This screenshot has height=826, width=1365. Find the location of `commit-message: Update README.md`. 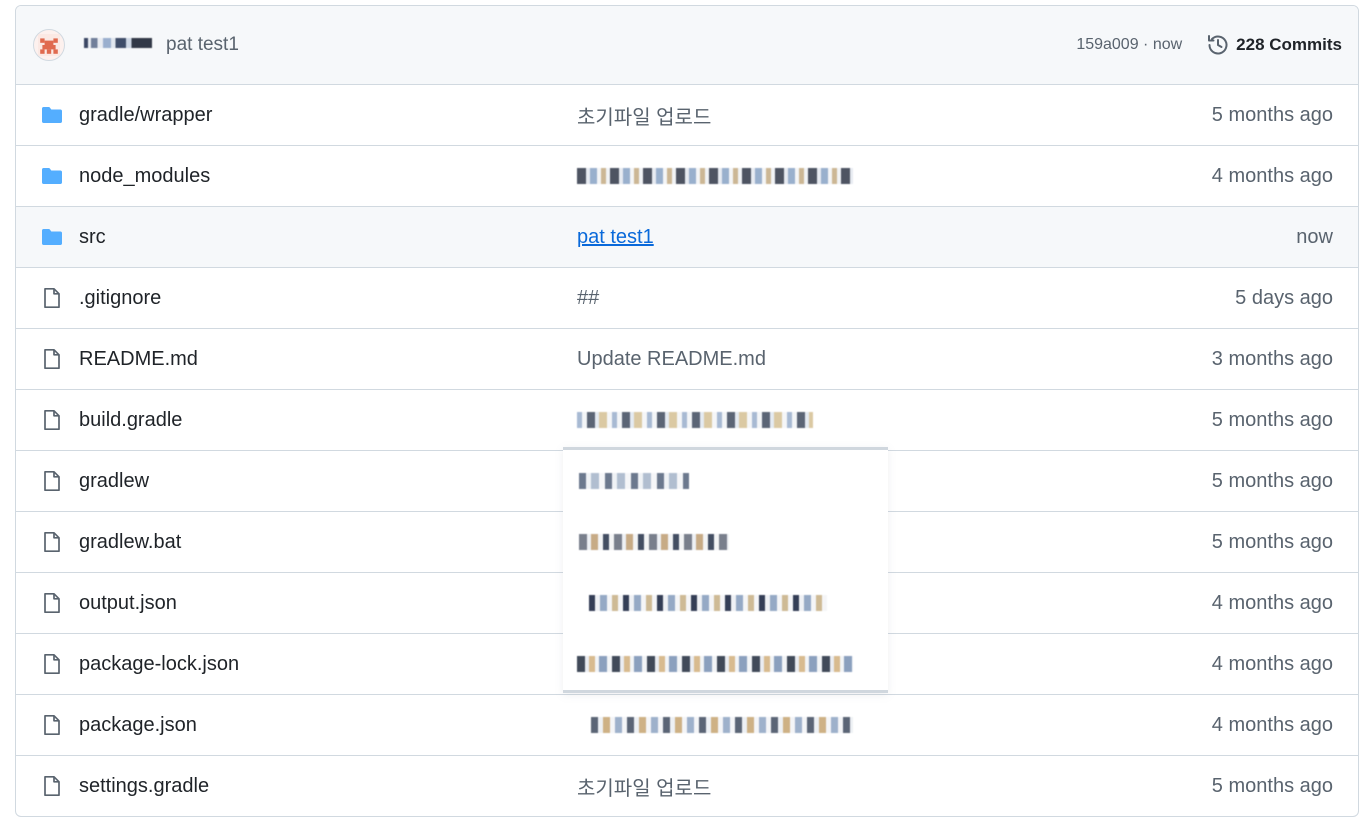

commit-message: Update README.md is located at coordinates (671, 359).